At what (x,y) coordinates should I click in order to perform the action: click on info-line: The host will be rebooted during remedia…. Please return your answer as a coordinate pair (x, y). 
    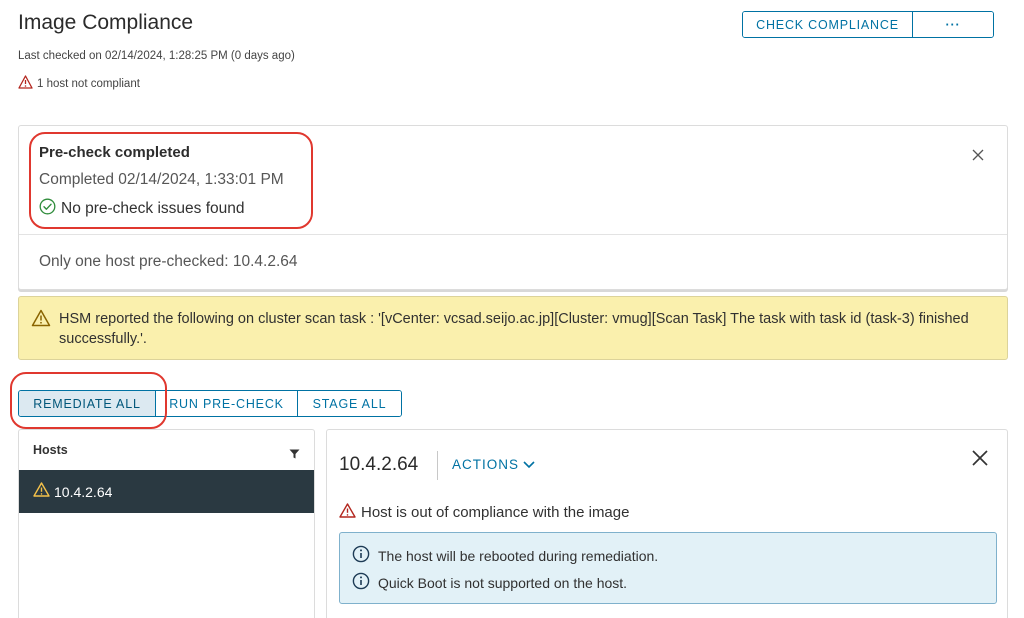
    Looking at the image, I should click on (505, 555).